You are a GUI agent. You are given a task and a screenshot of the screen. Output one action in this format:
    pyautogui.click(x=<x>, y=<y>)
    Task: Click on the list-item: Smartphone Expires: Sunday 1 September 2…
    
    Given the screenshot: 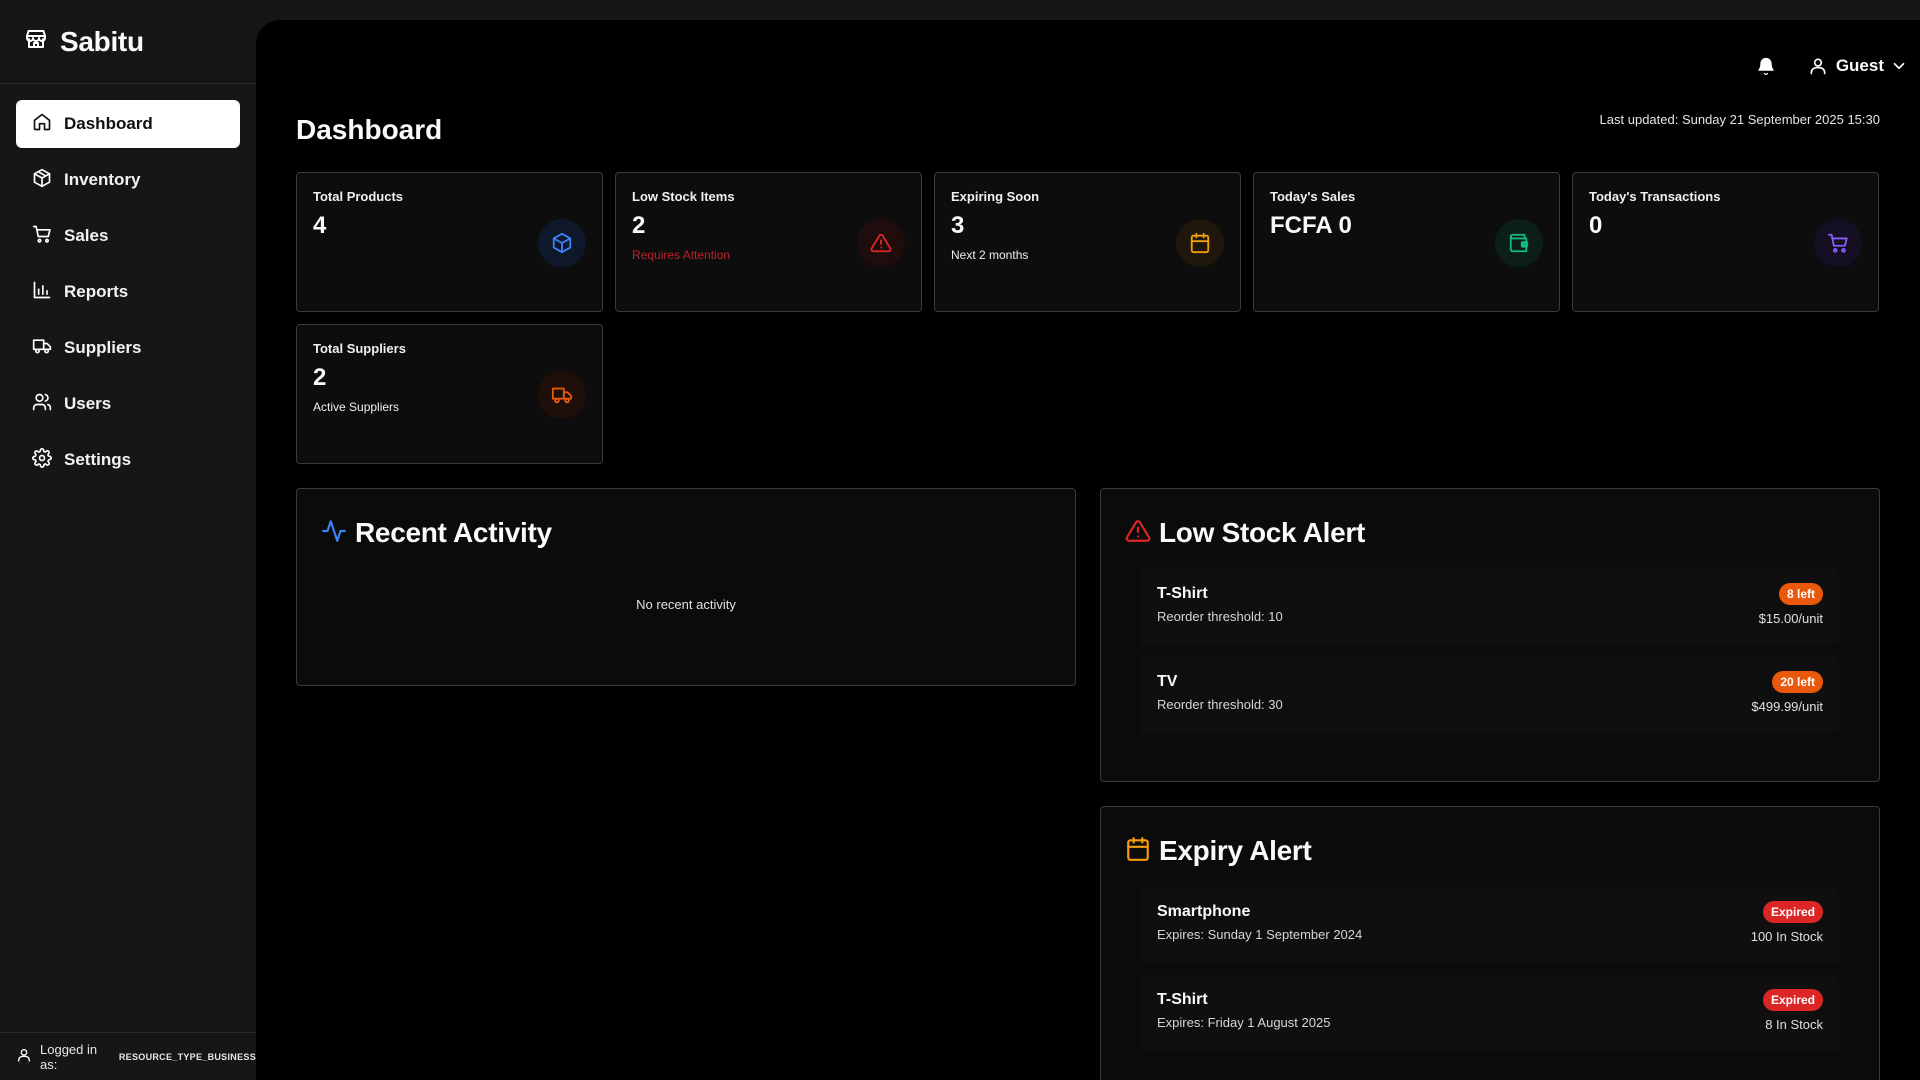 What is the action you would take?
    pyautogui.click(x=1490, y=925)
    